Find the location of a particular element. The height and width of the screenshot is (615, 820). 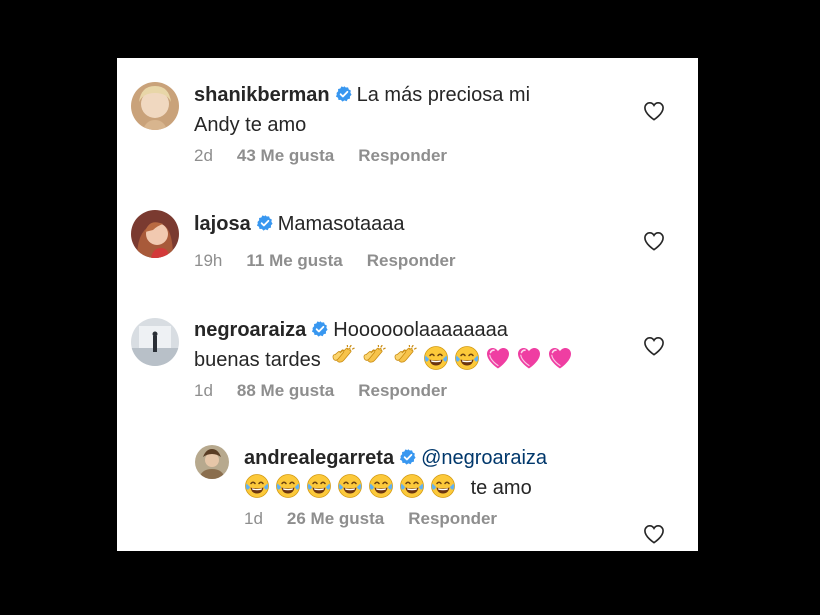

likes-count: 11 Me gusta is located at coordinates (294, 260).